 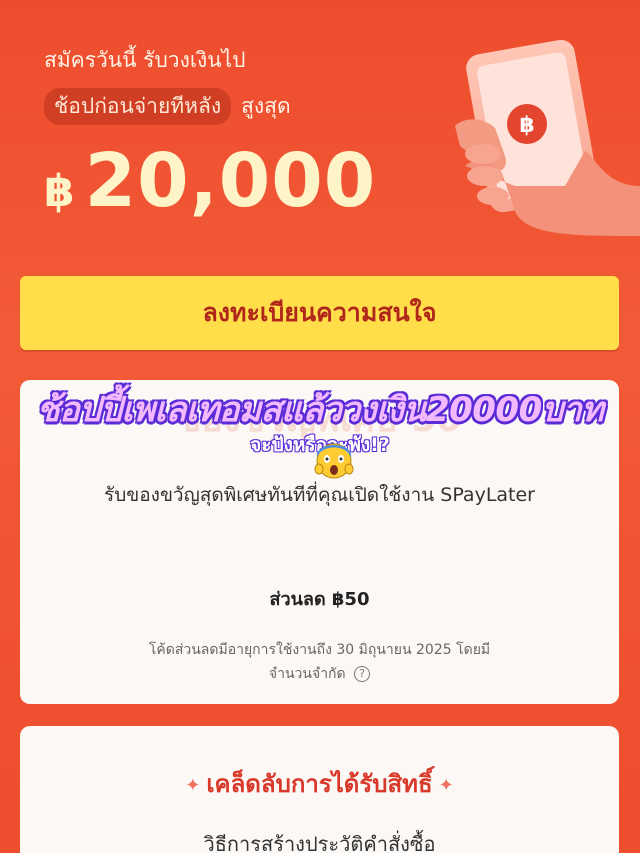 I want to click on hero-subheadline: ช้อปก่อนจ่ายทีหลัง สูงสุด, so click(x=167, y=106).